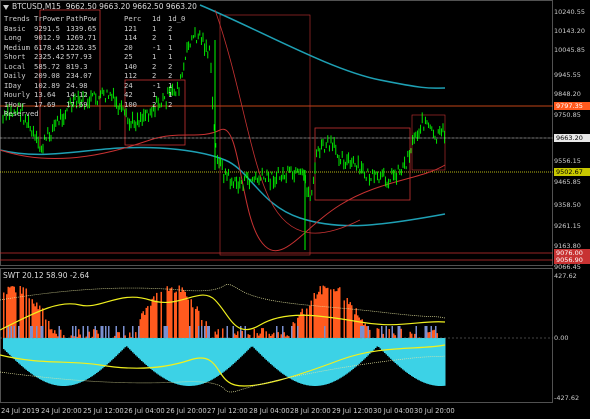 The image size is (590, 419). Describe the element at coordinates (572, 106) in the screenshot. I see `price-tag: 9797.35` at that location.